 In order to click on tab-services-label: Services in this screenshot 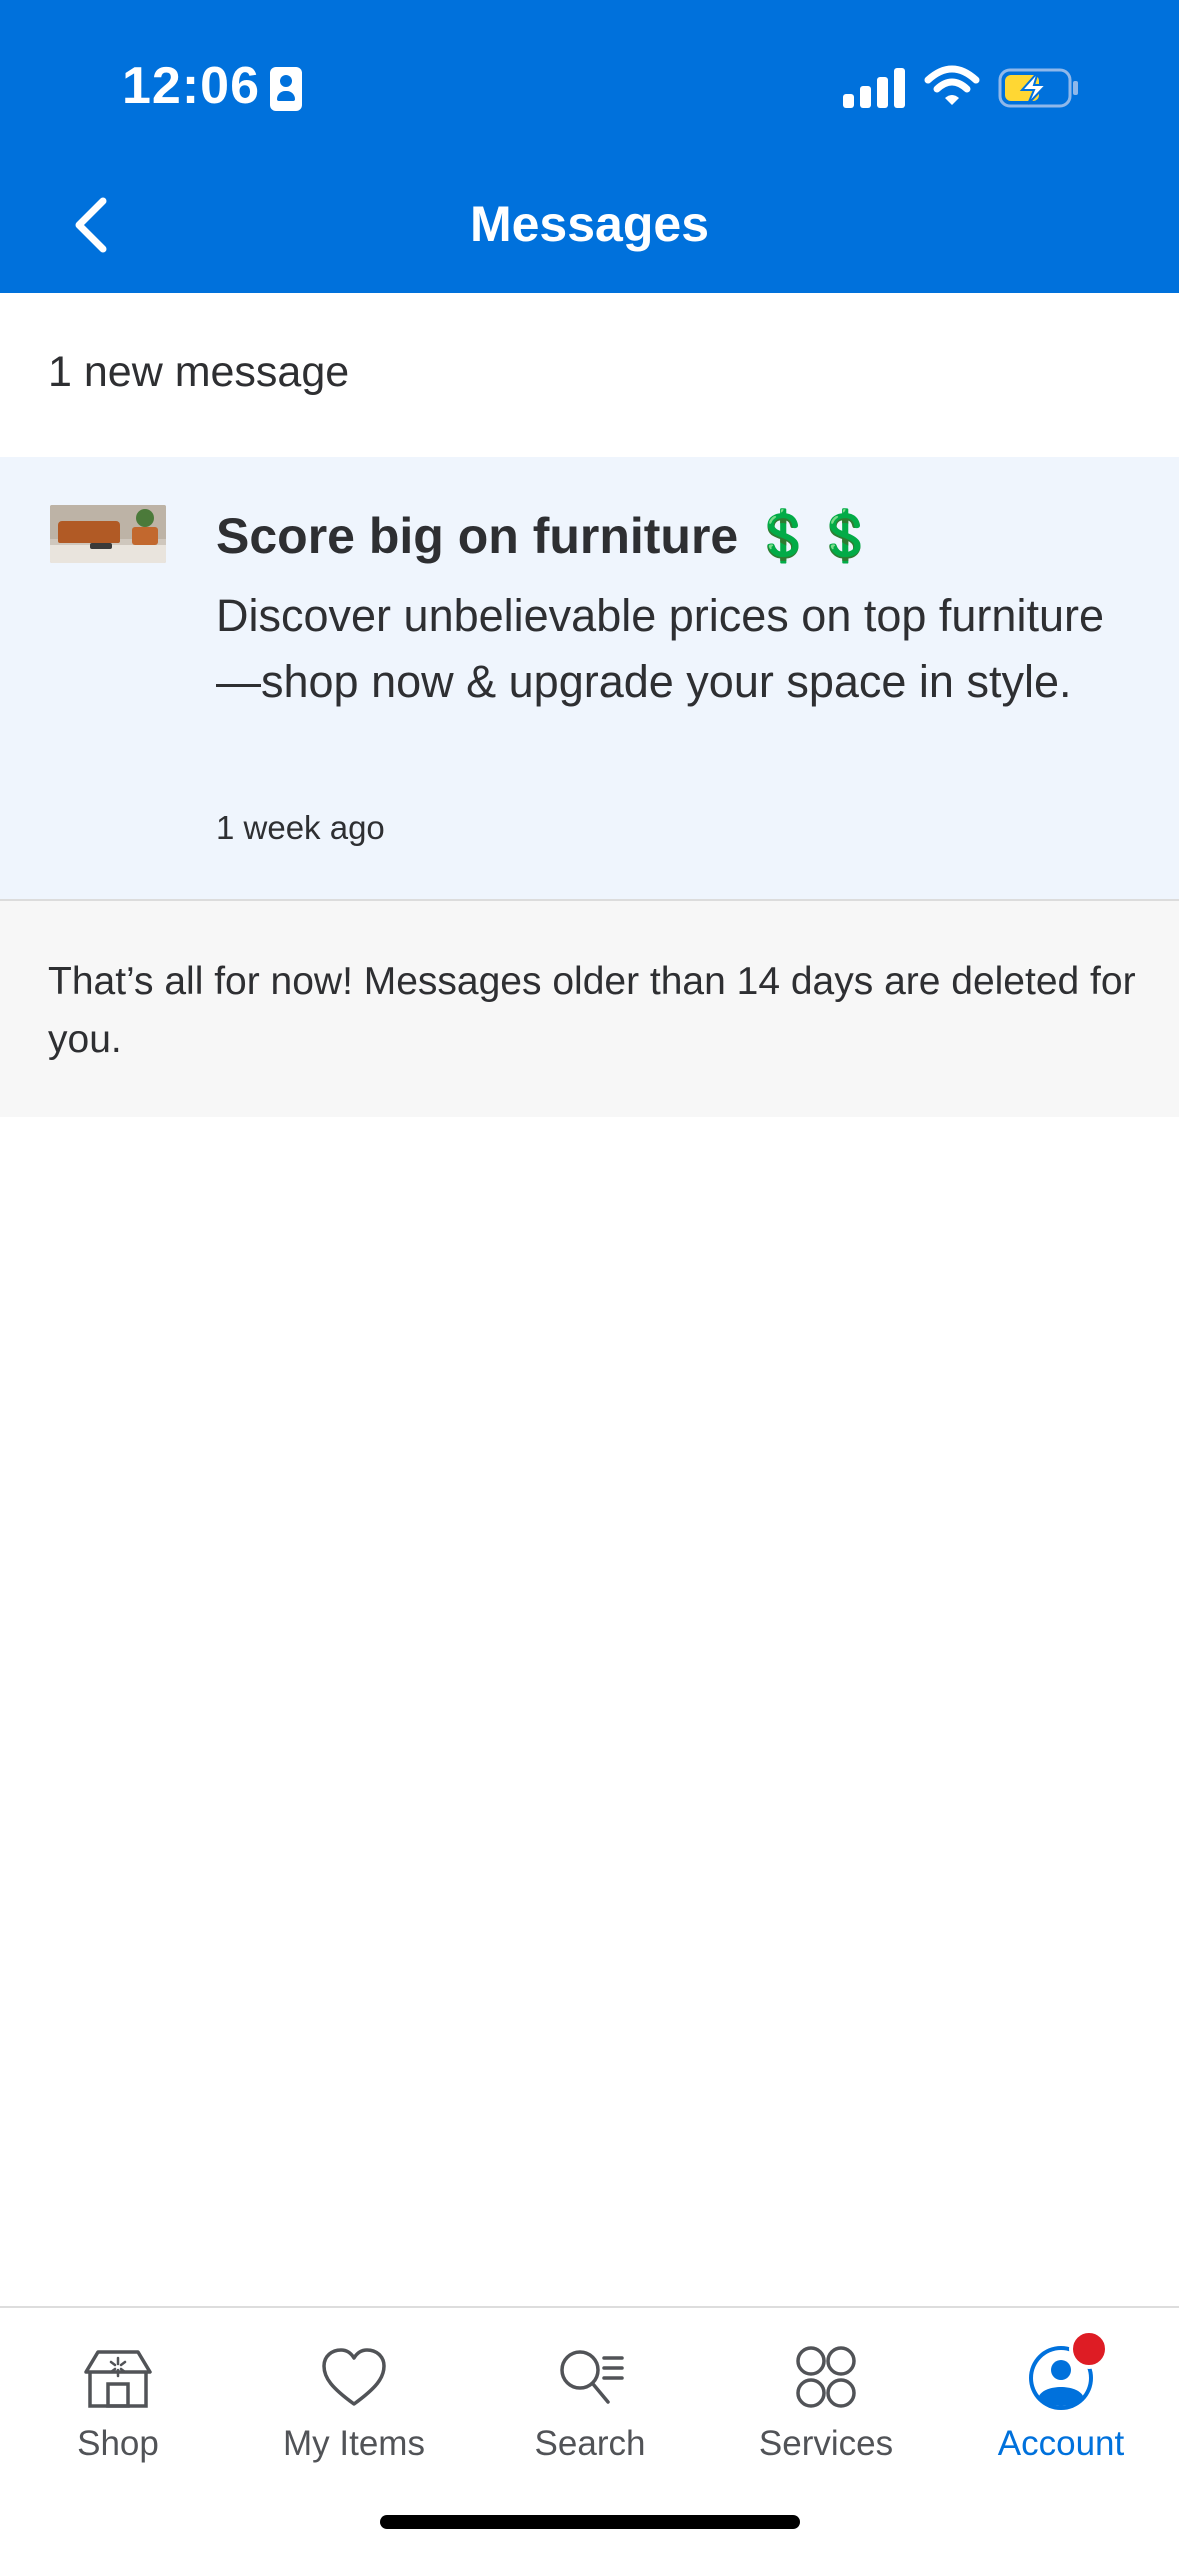, I will do `click(826, 2443)`.